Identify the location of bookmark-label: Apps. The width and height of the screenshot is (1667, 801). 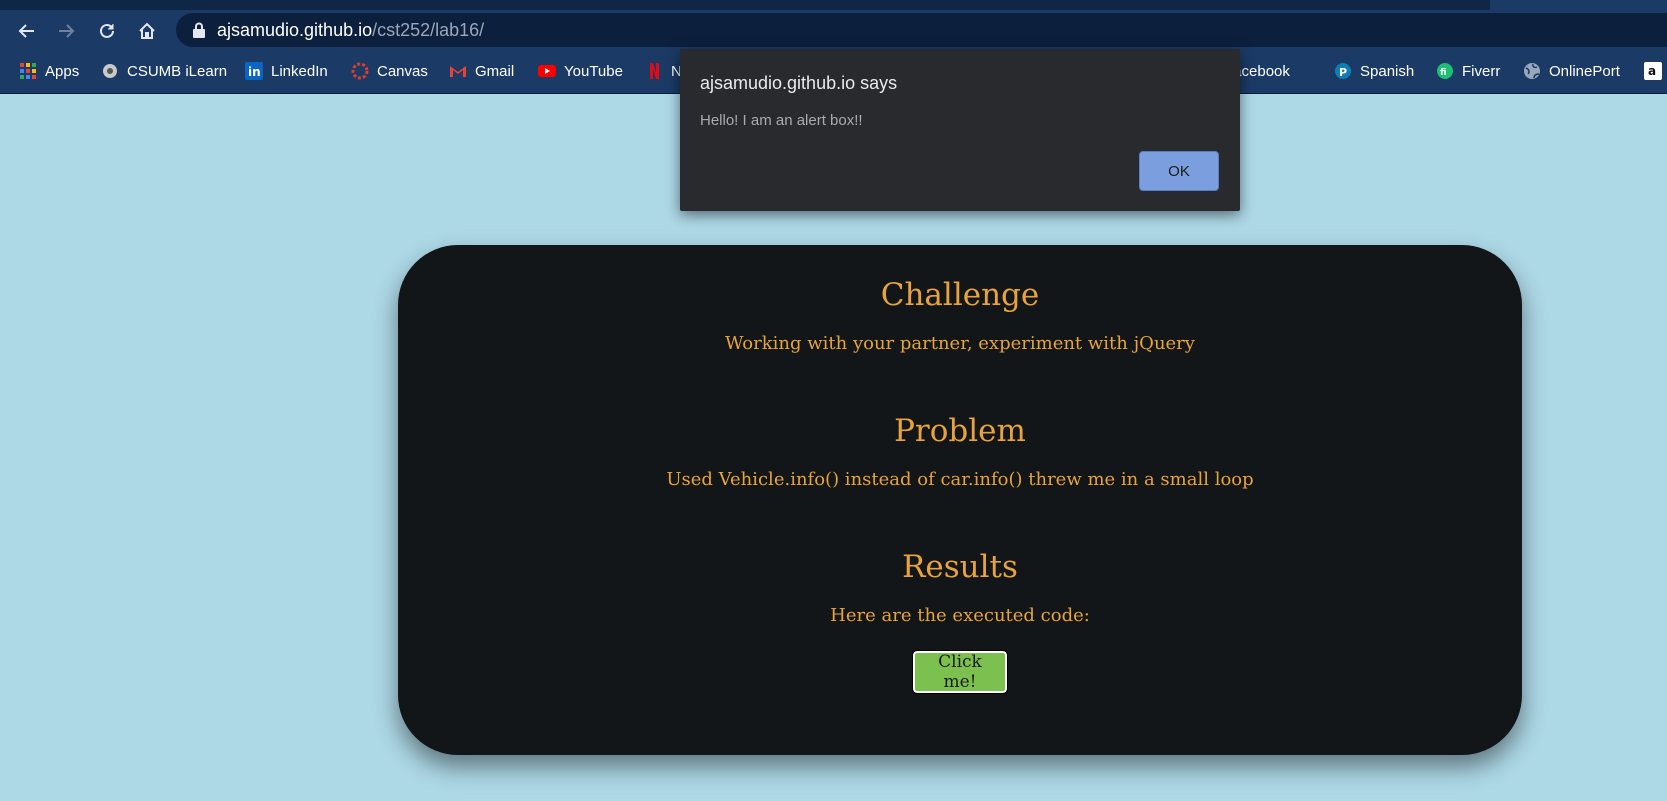
(62, 71).